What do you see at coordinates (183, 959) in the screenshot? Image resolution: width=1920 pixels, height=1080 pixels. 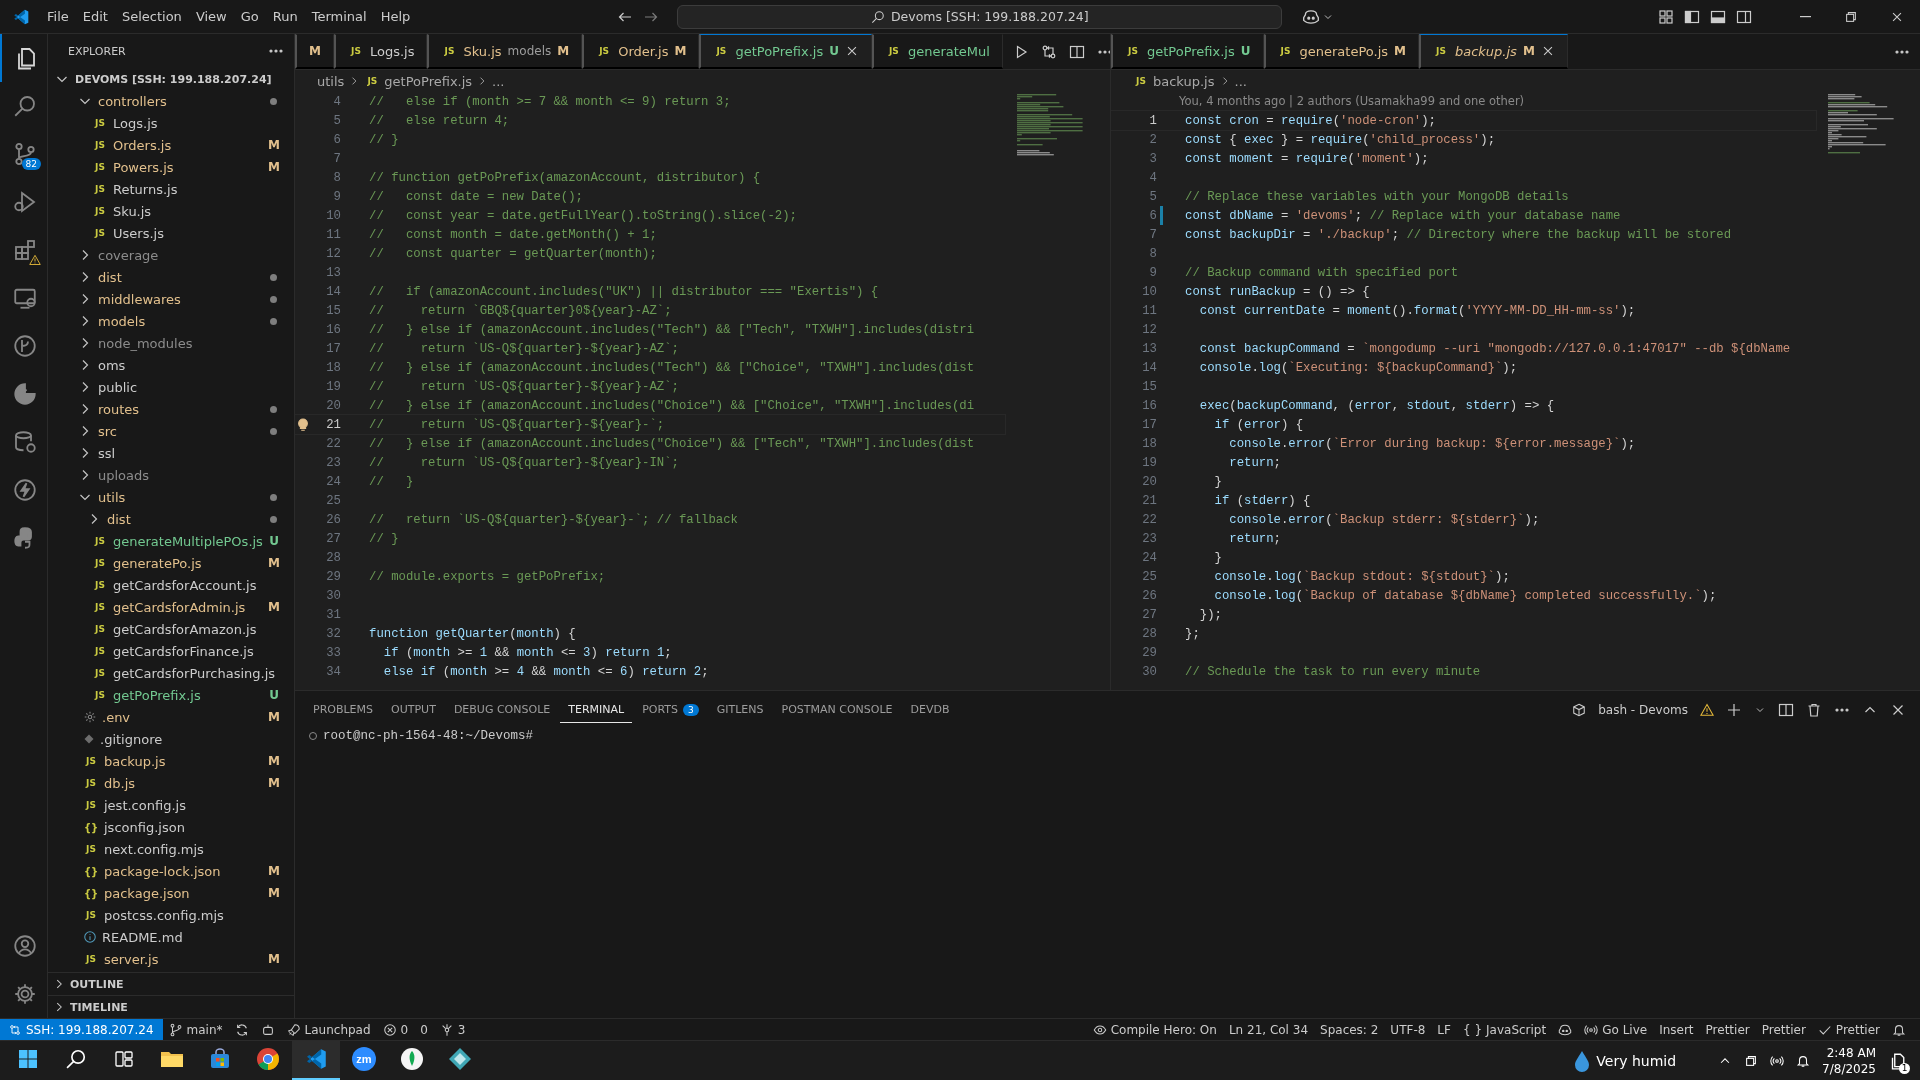 I see `explorer-file: server.js` at bounding box center [183, 959].